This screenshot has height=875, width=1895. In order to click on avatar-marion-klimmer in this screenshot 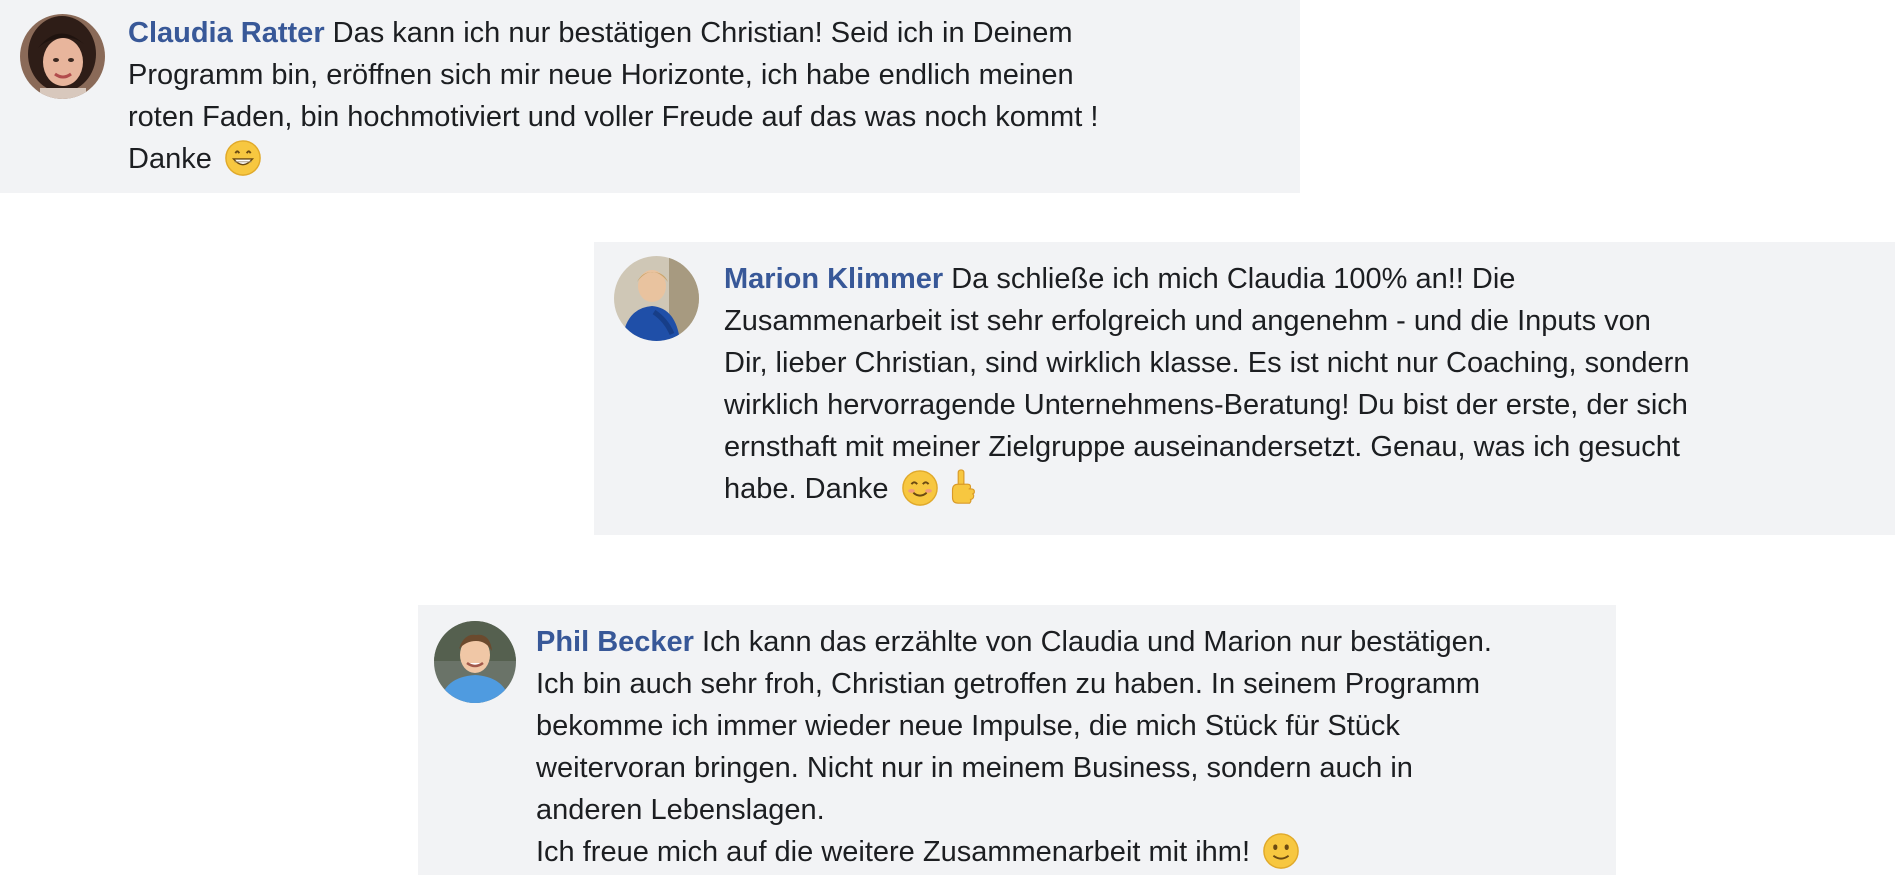, I will do `click(656, 298)`.